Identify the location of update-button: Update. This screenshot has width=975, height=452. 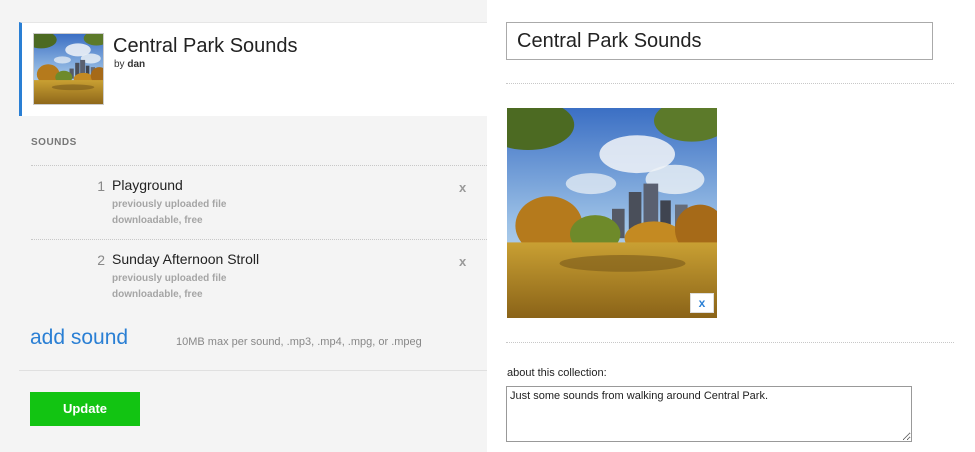
(85, 409).